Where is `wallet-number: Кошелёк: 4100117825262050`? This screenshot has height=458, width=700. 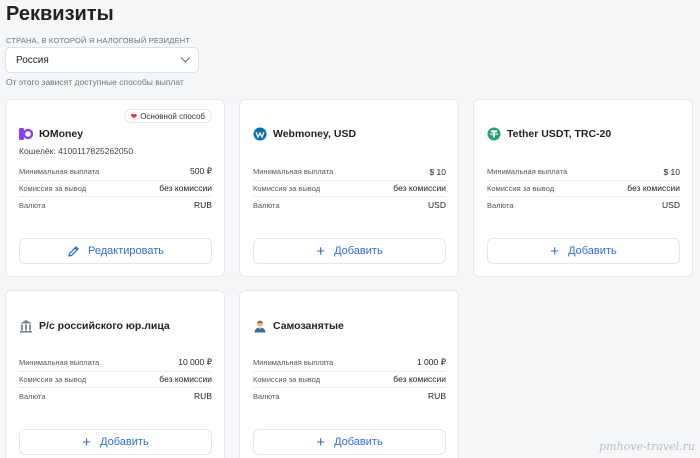
wallet-number: Кошелёк: 4100117825262050 is located at coordinates (76, 151).